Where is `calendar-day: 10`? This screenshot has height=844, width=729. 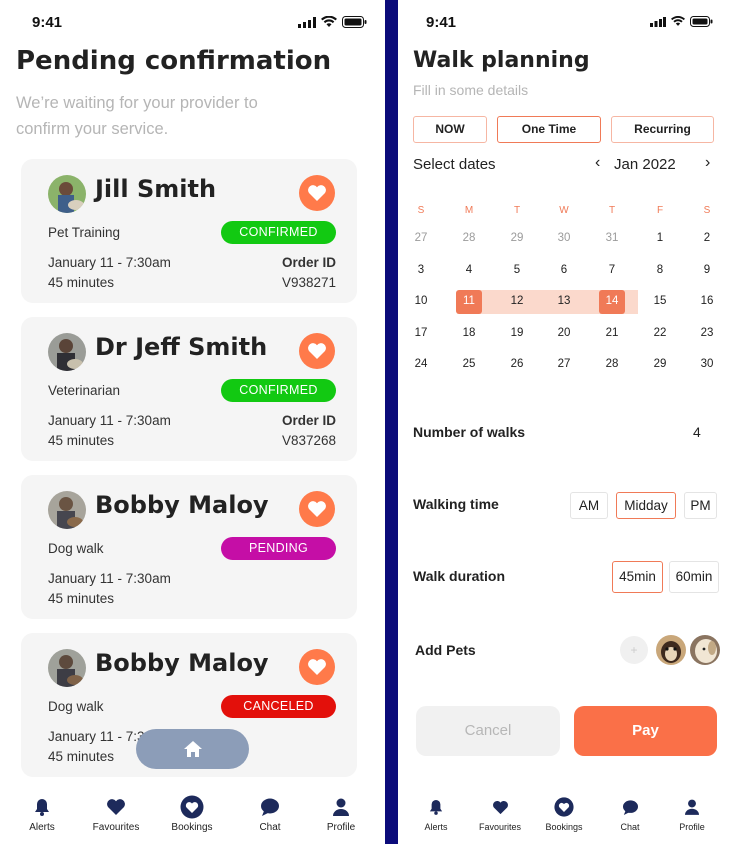 calendar-day: 10 is located at coordinates (421, 301).